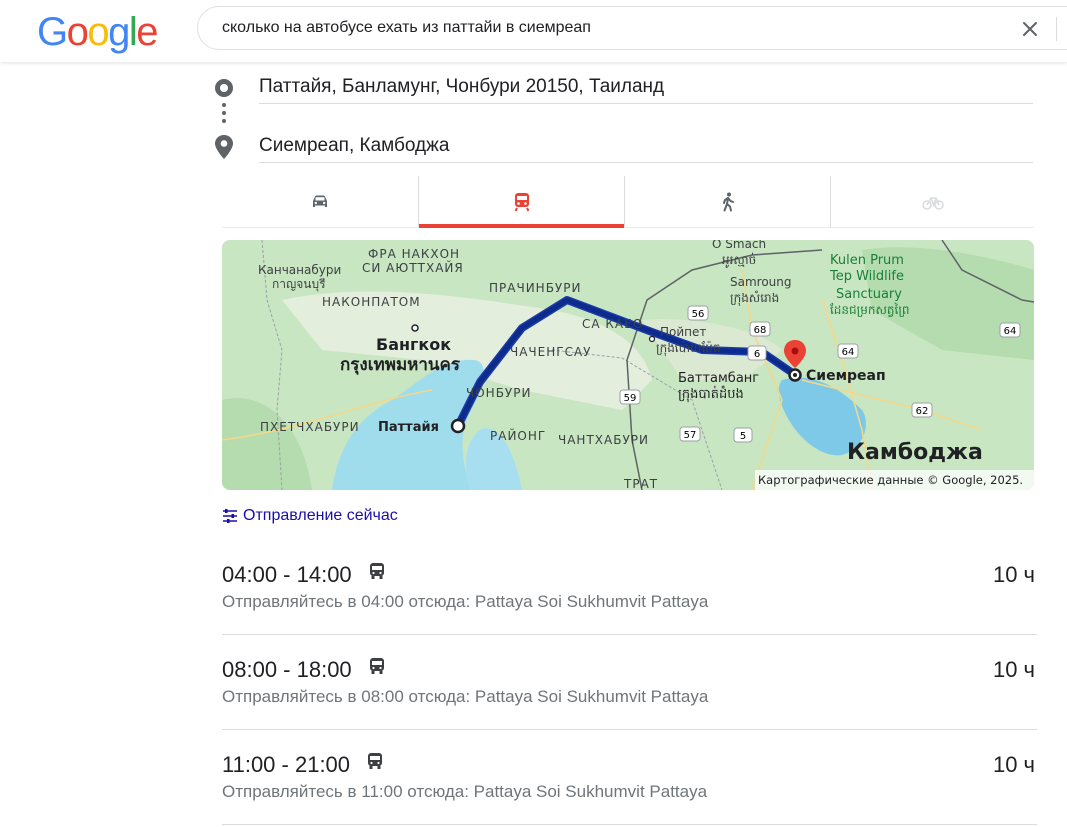 The image size is (1067, 827). Describe the element at coordinates (1056, 29) in the screenshot. I see `search-divider` at that location.